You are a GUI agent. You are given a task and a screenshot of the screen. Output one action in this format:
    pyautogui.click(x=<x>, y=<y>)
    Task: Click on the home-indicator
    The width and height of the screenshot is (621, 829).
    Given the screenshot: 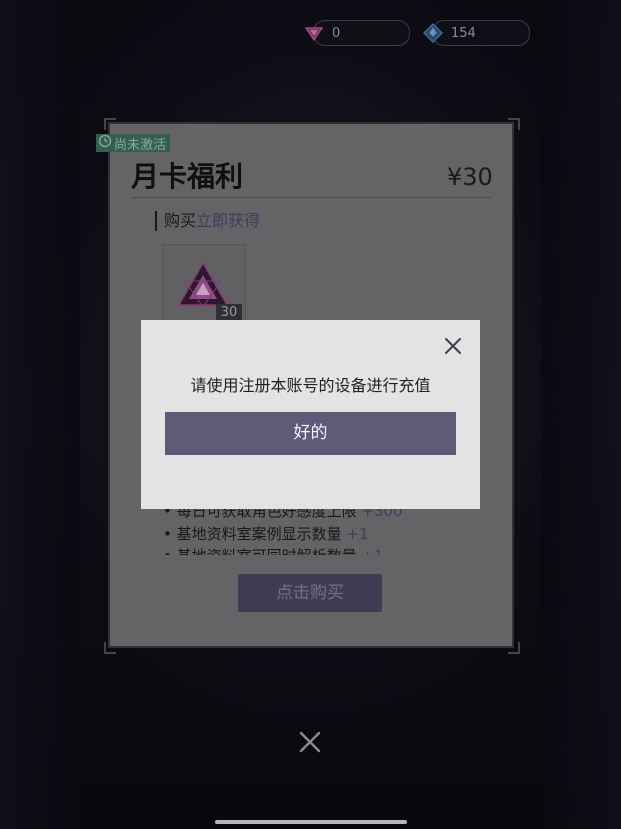 What is the action you would take?
    pyautogui.click(x=311, y=822)
    